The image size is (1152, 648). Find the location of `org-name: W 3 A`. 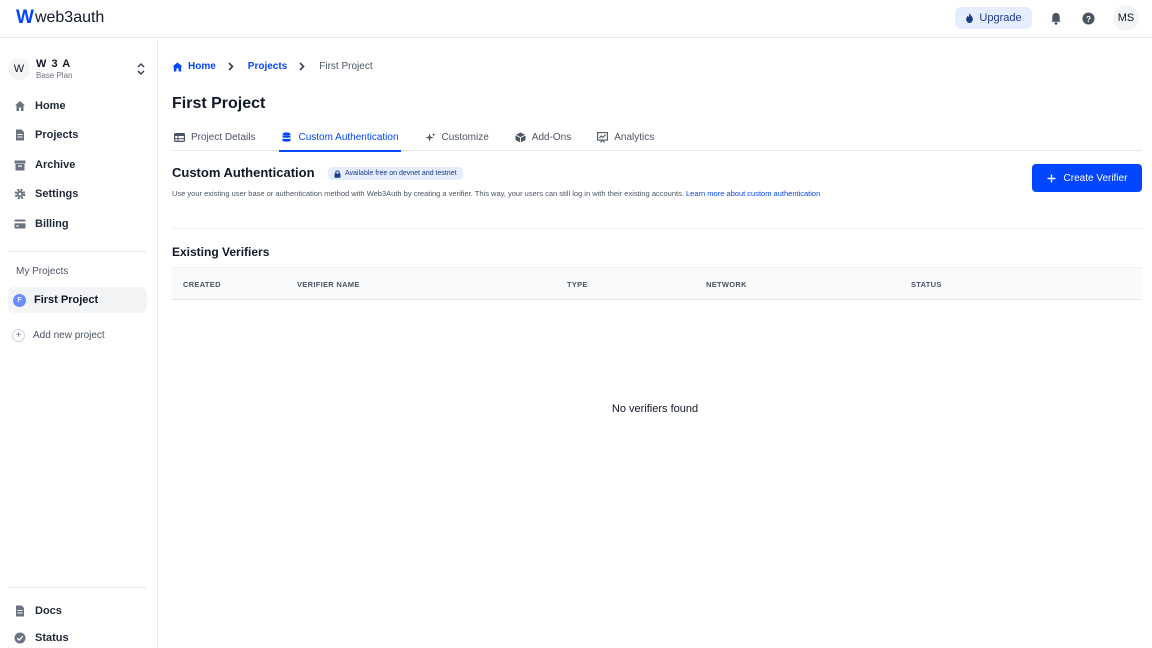

org-name: W 3 A is located at coordinates (54, 63).